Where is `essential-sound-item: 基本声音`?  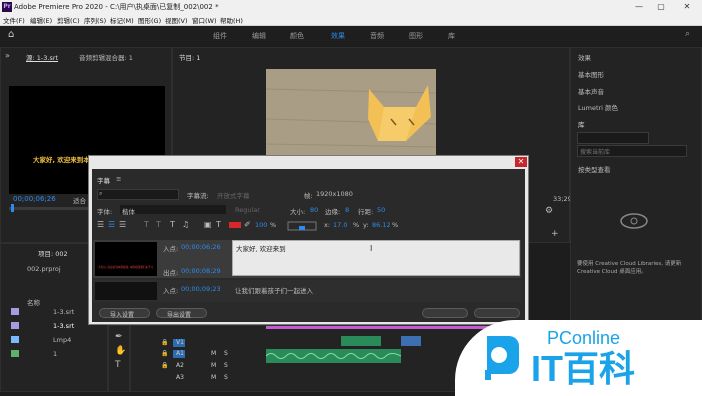 essential-sound-item: 基本声音 is located at coordinates (591, 91).